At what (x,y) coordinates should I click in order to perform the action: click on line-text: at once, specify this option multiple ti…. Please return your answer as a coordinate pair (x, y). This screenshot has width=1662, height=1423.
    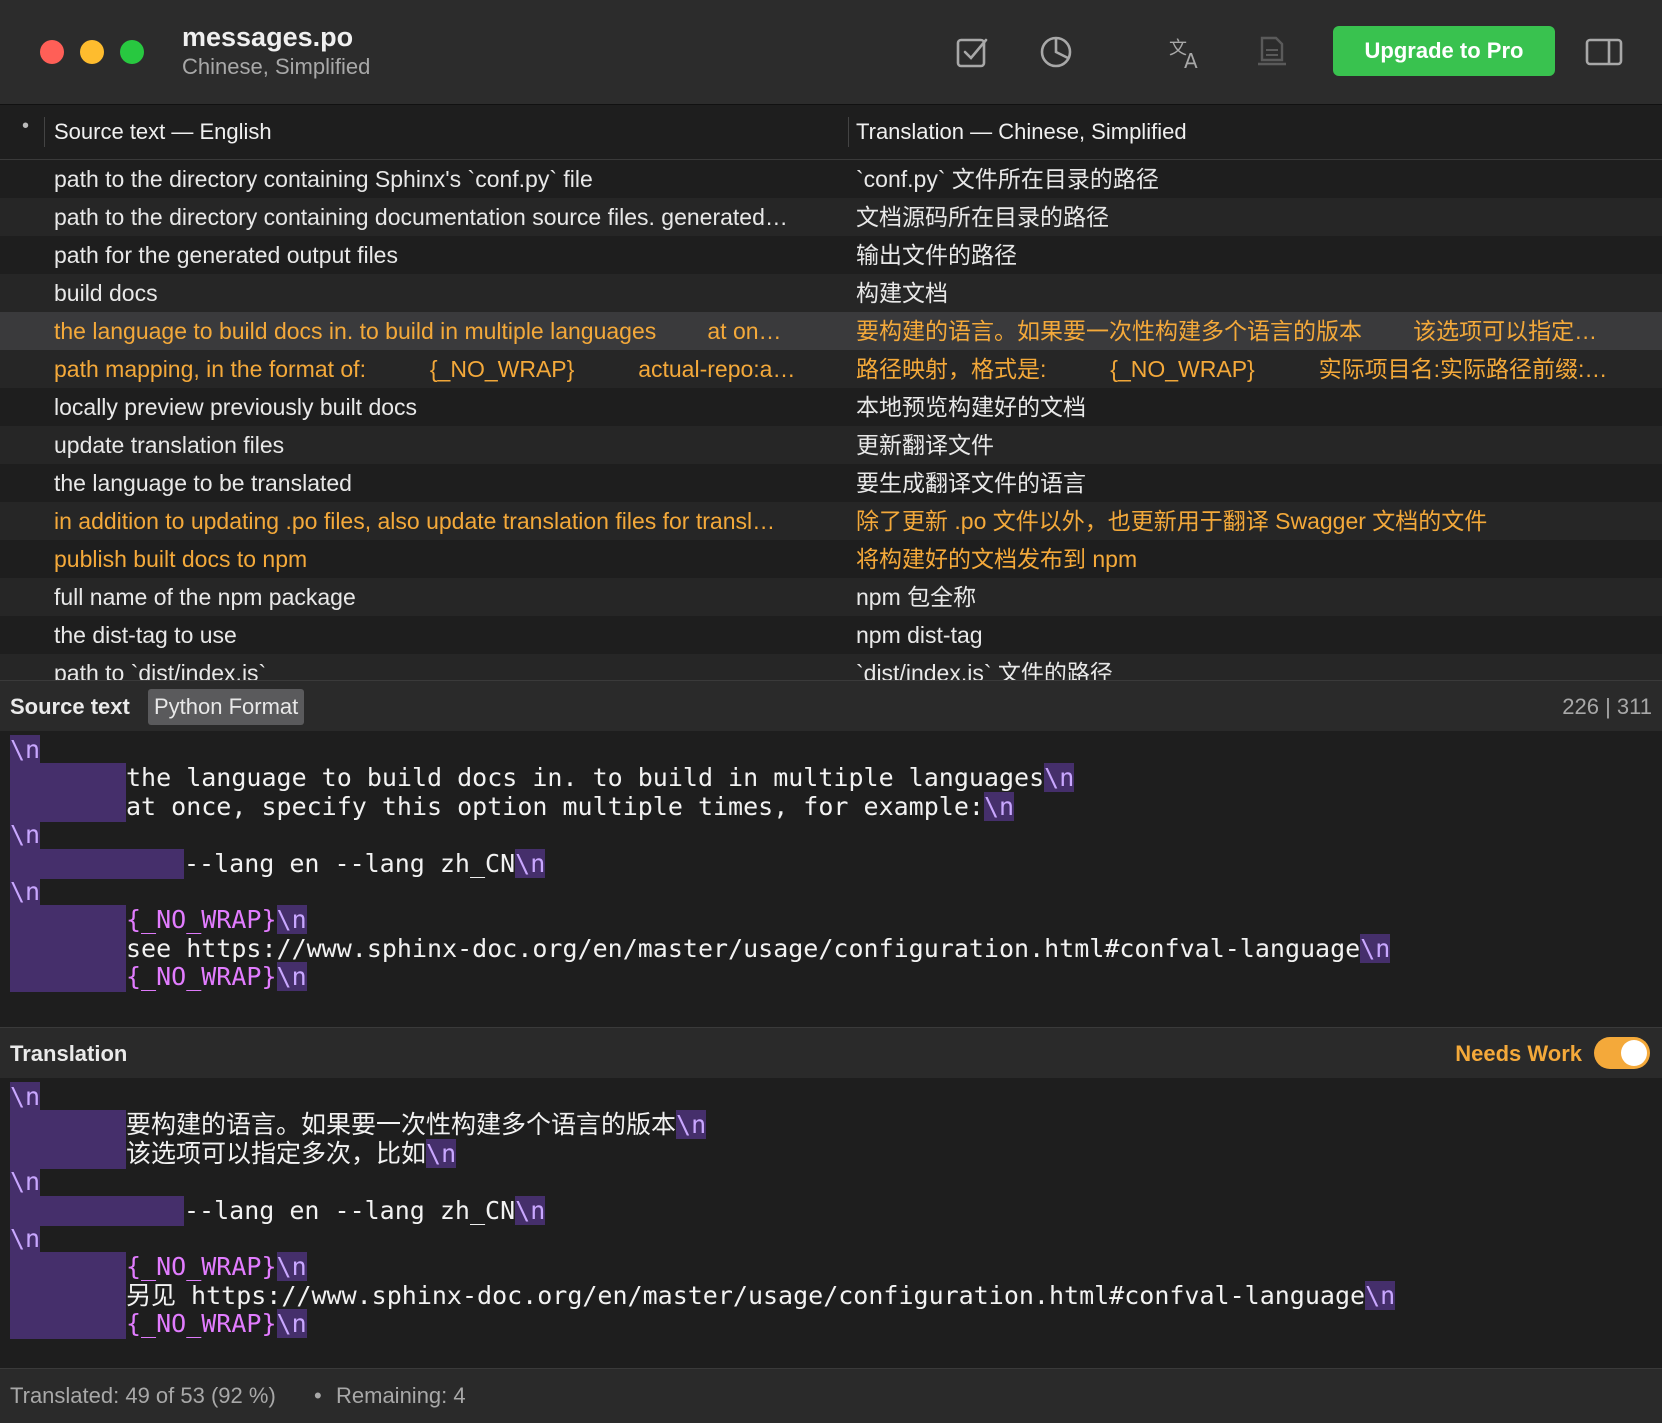
    Looking at the image, I should click on (555, 806).